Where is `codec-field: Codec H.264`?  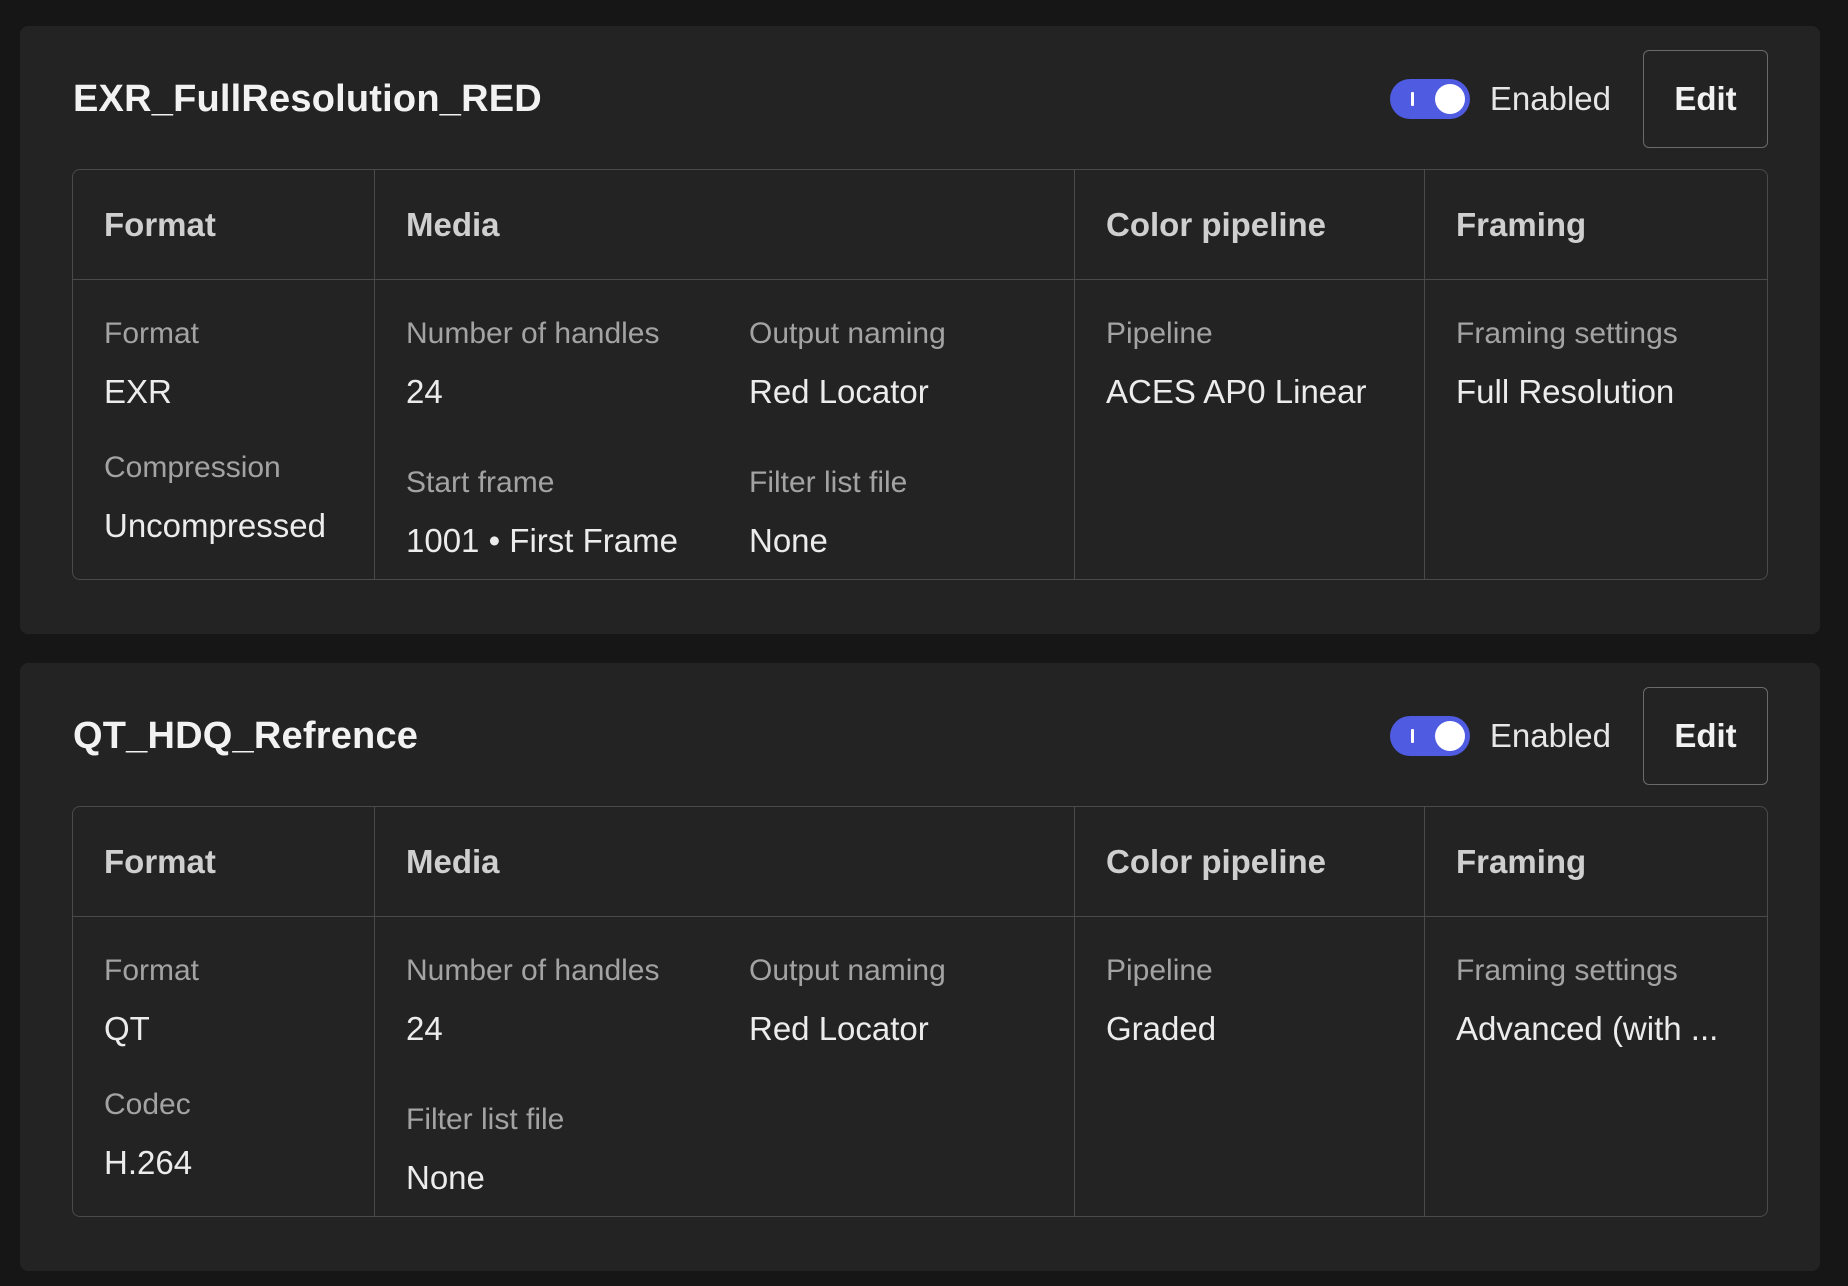
codec-field: Codec H.264 is located at coordinates (239, 1136).